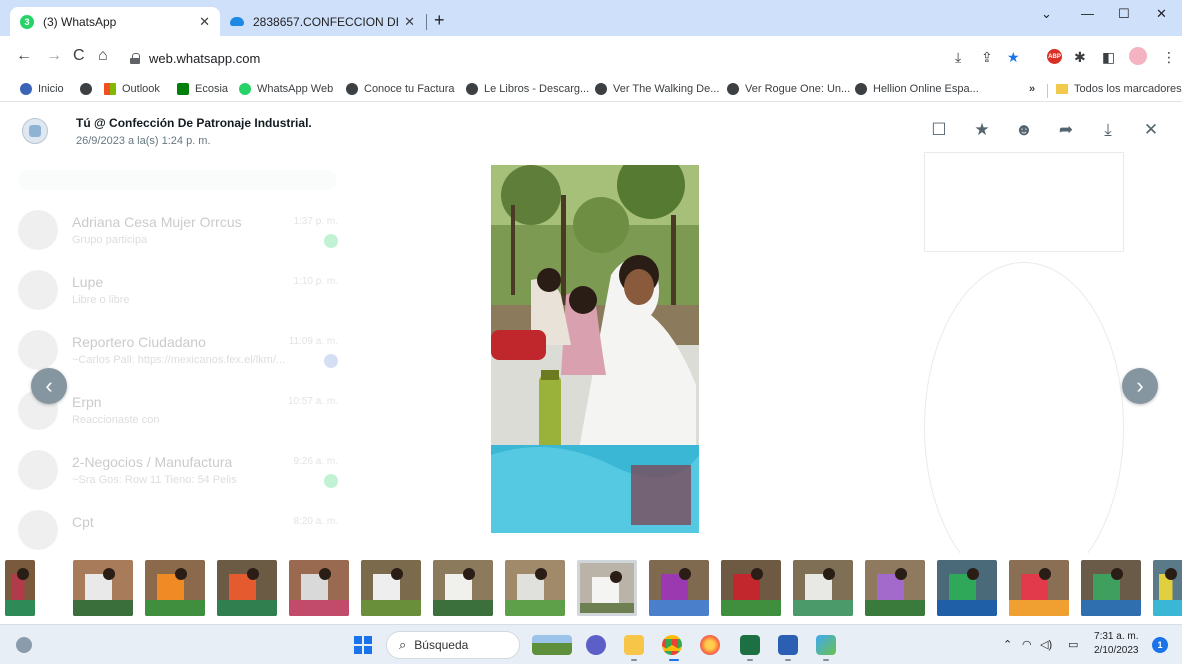 Image resolution: width=1182 pixels, height=664 pixels. I want to click on next-media-button: ›, so click(1140, 386).